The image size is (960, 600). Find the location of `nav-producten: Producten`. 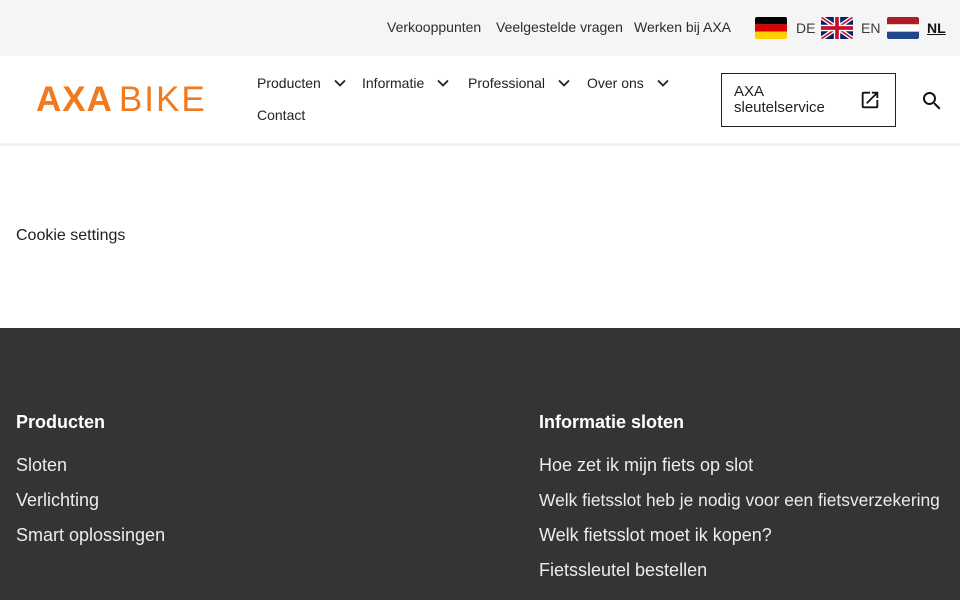

nav-producten: Producten is located at coordinates (302, 83).